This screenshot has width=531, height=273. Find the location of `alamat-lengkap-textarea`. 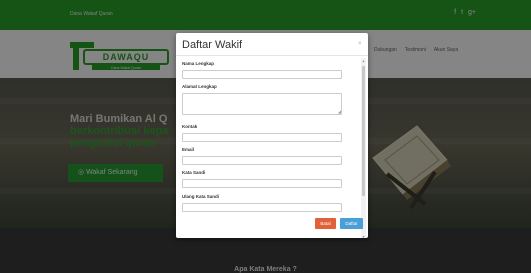

alamat-lengkap-textarea is located at coordinates (262, 104).